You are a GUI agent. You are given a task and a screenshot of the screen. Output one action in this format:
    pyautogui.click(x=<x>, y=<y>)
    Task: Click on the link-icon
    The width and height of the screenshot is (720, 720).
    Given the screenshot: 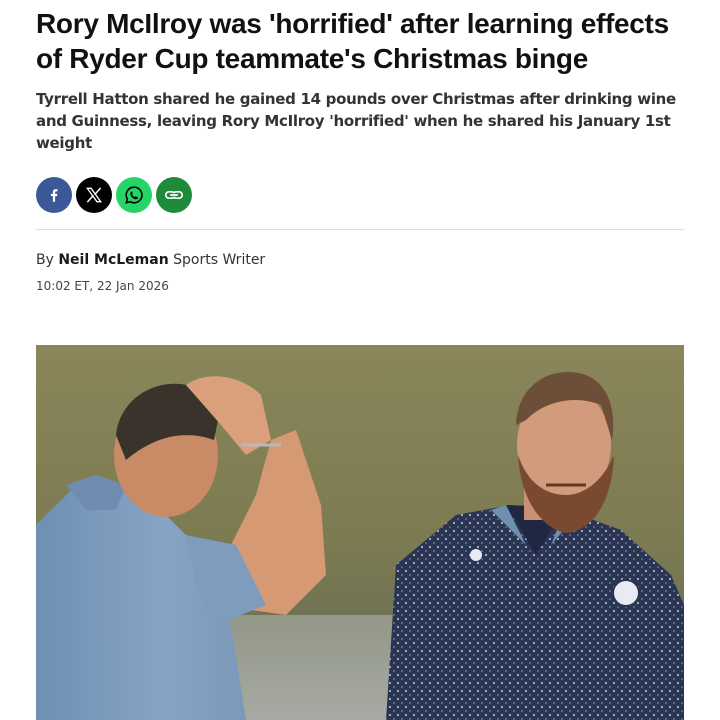 What is the action you would take?
    pyautogui.click(x=174, y=195)
    